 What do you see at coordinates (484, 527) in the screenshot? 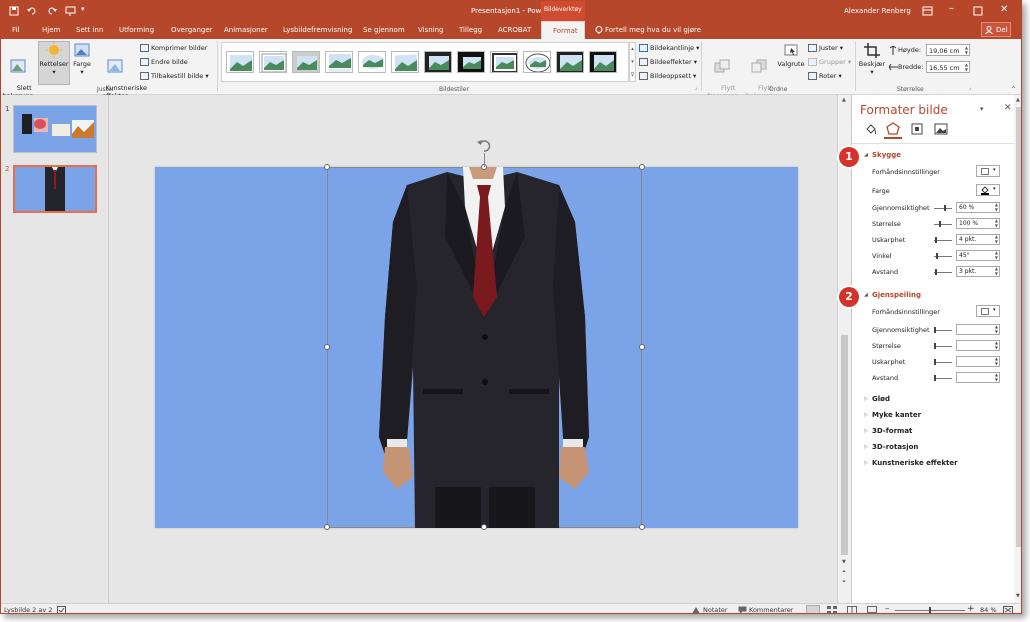
I see `resize-handle-bottom` at bounding box center [484, 527].